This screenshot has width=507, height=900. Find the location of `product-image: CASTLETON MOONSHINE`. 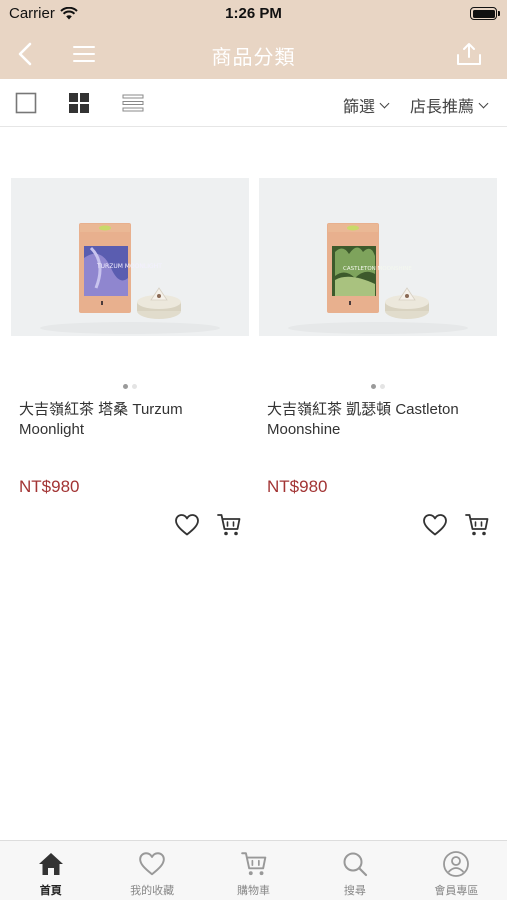

product-image: CASTLETON MOONSHINE is located at coordinates (378, 257).